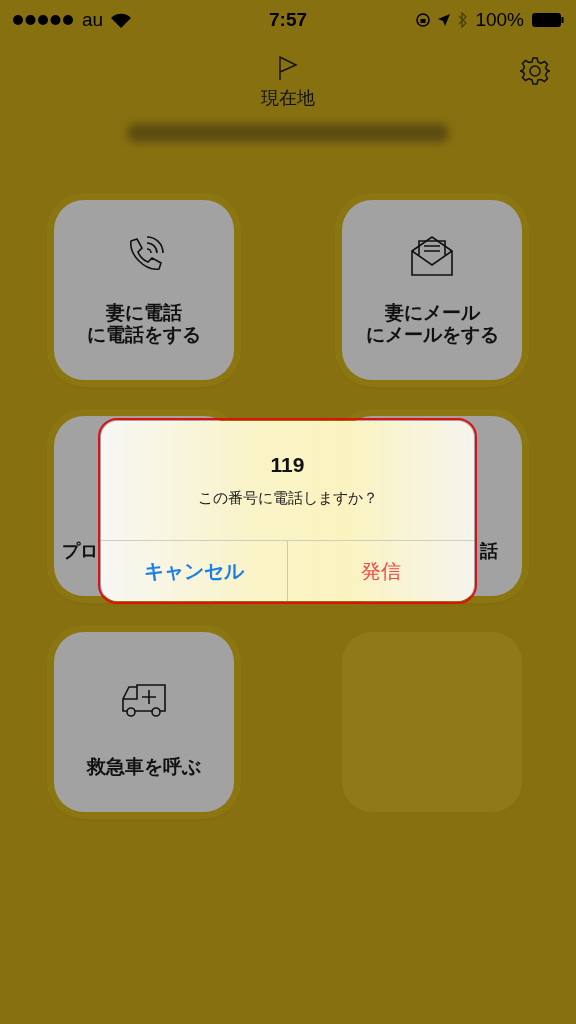 The height and width of the screenshot is (1024, 576). Describe the element at coordinates (121, 20) in the screenshot. I see `wifi-icon` at that location.